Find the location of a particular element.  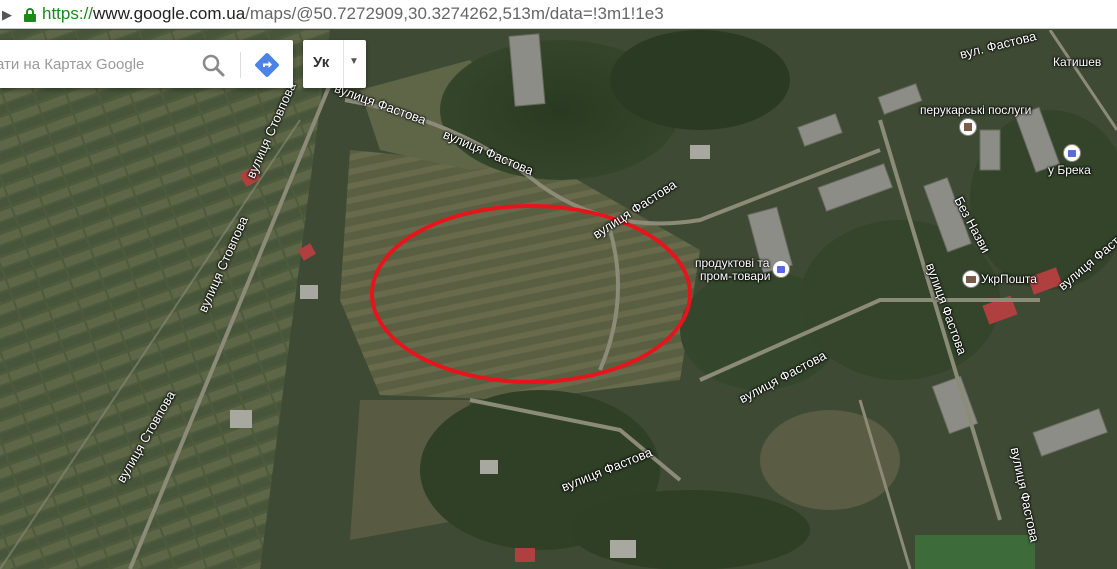

directions-icon is located at coordinates (267, 65).